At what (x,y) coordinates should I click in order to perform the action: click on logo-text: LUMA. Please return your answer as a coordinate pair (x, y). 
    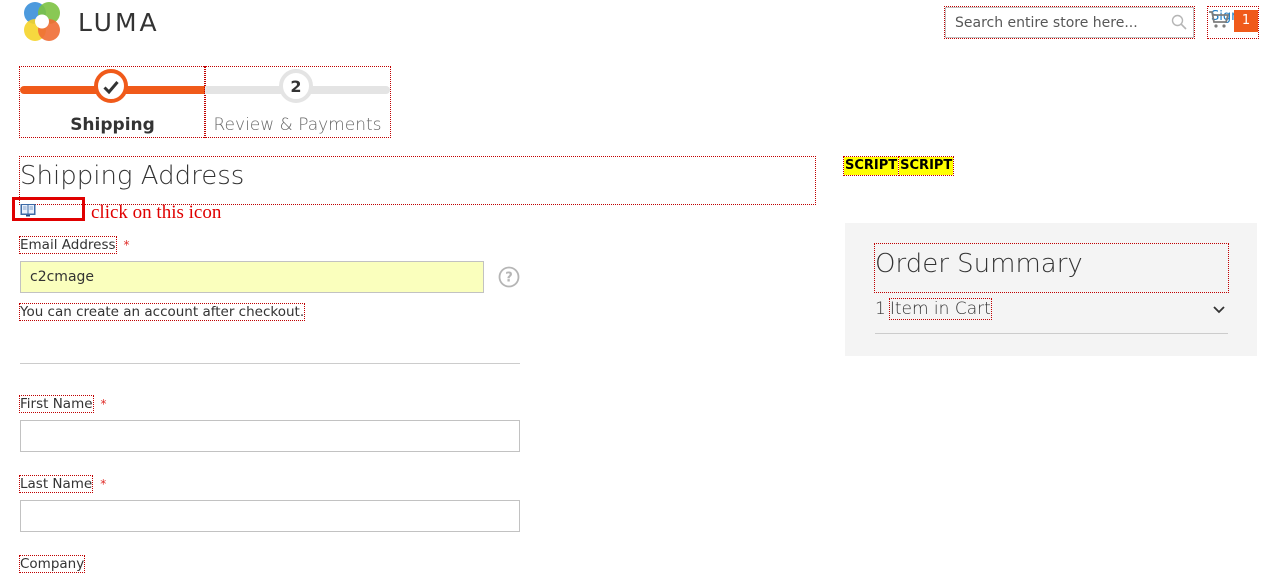
    Looking at the image, I should click on (119, 22).